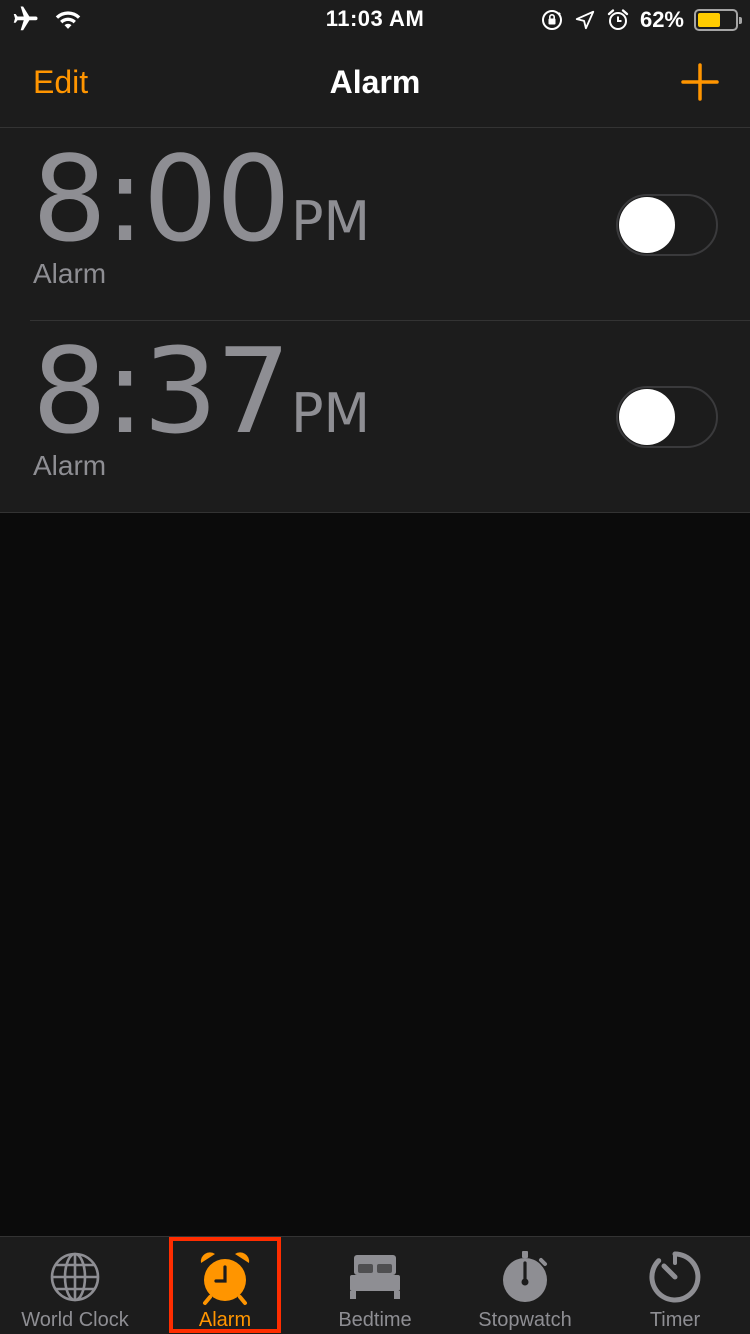 This screenshot has height=1334, width=750. I want to click on timer-icon, so click(675, 1277).